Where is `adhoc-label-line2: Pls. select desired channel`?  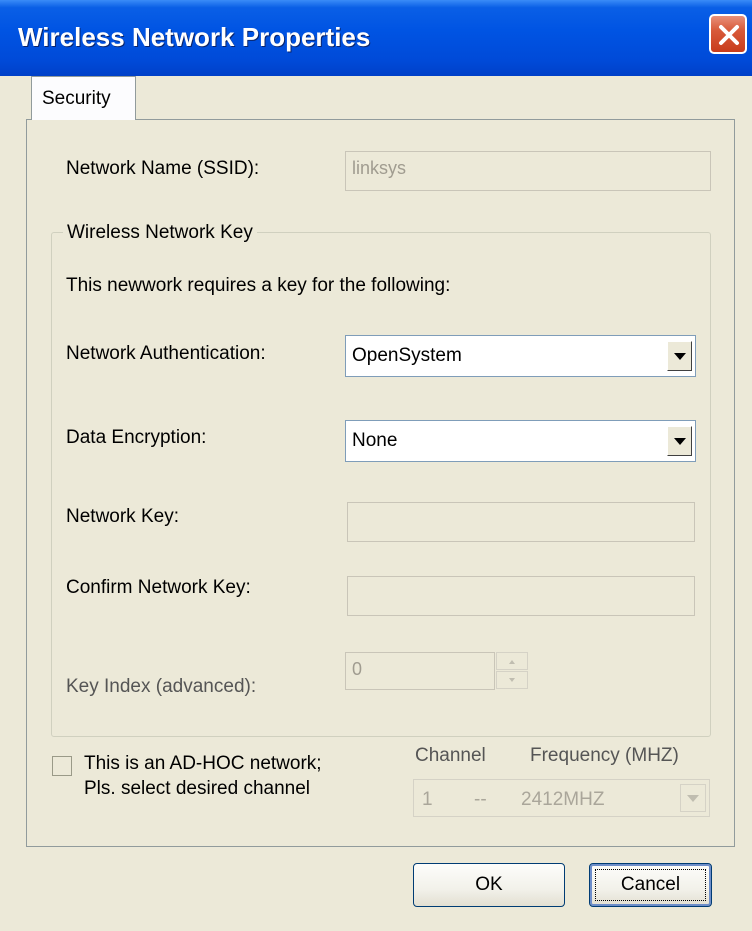
adhoc-label-line2: Pls. select desired channel is located at coordinates (197, 788).